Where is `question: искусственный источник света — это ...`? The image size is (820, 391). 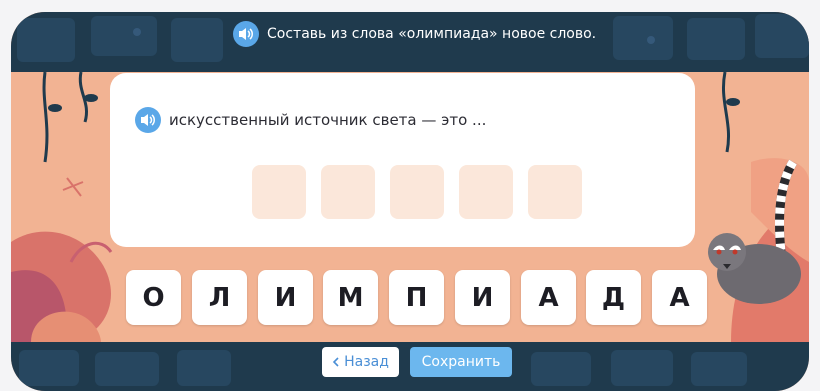 question: искусственный источник света — это ... is located at coordinates (310, 120).